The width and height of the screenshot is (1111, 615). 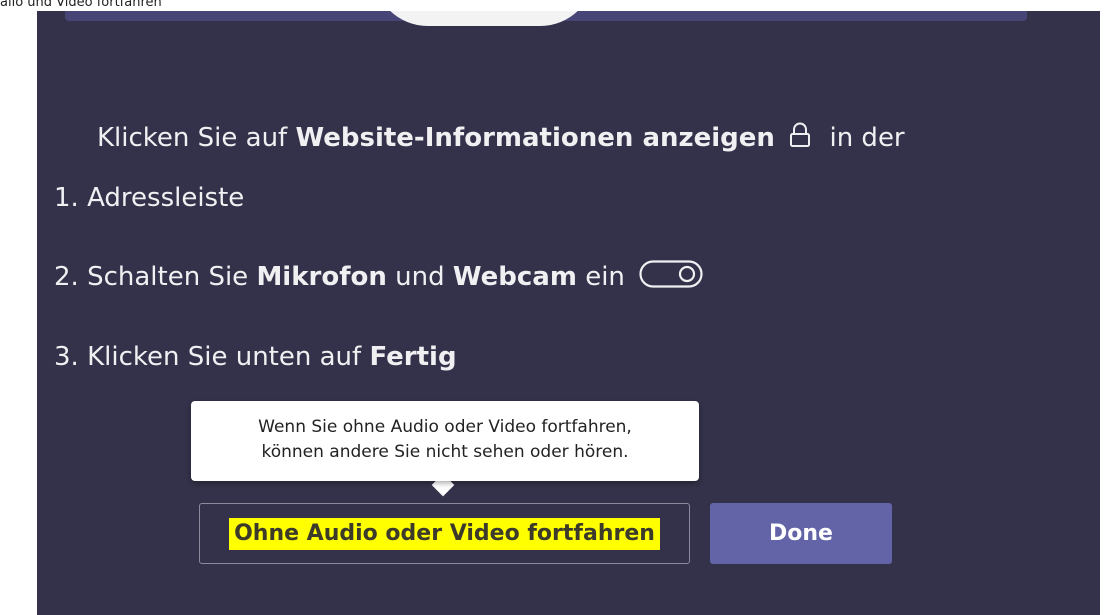 I want to click on step2-middle-text: und, so click(x=419, y=277).